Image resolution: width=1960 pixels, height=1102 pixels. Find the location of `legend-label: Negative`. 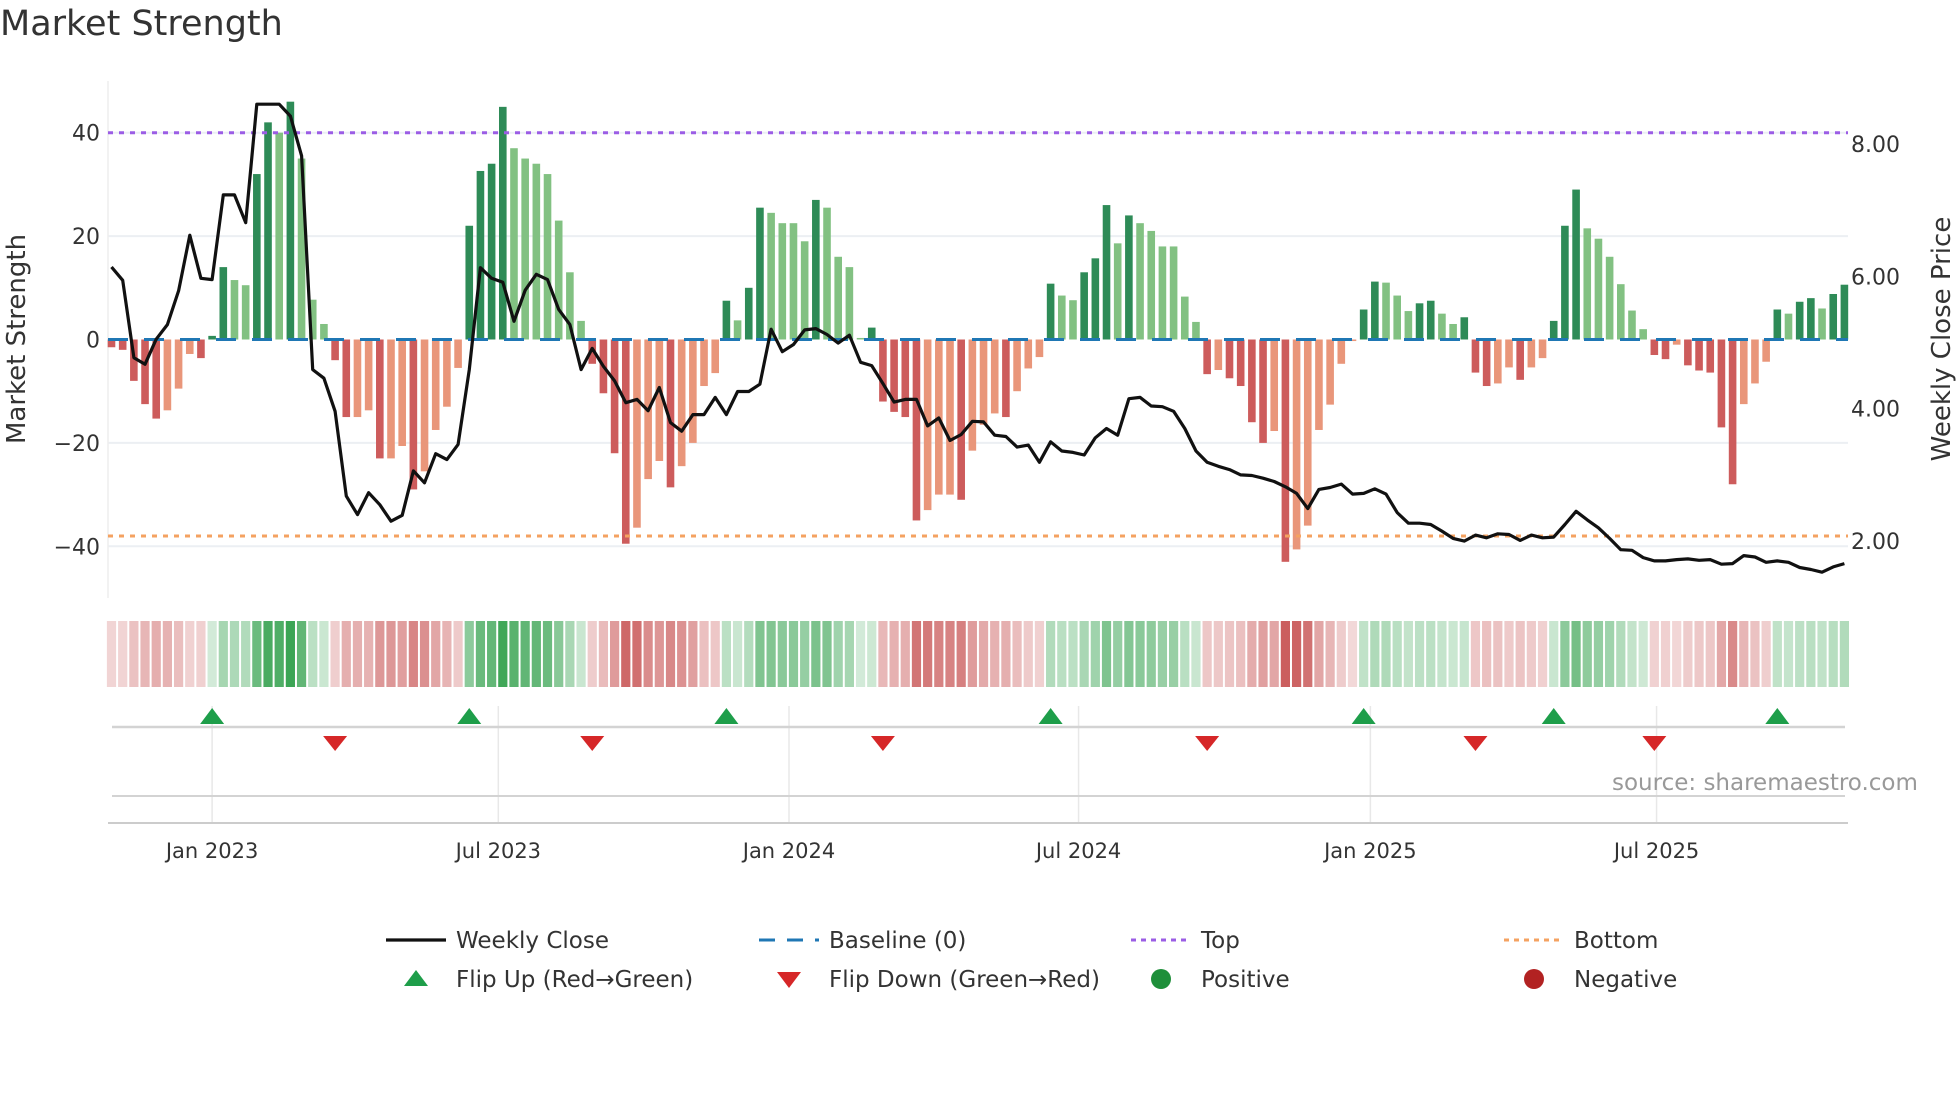

legend-label: Negative is located at coordinates (1625, 980).